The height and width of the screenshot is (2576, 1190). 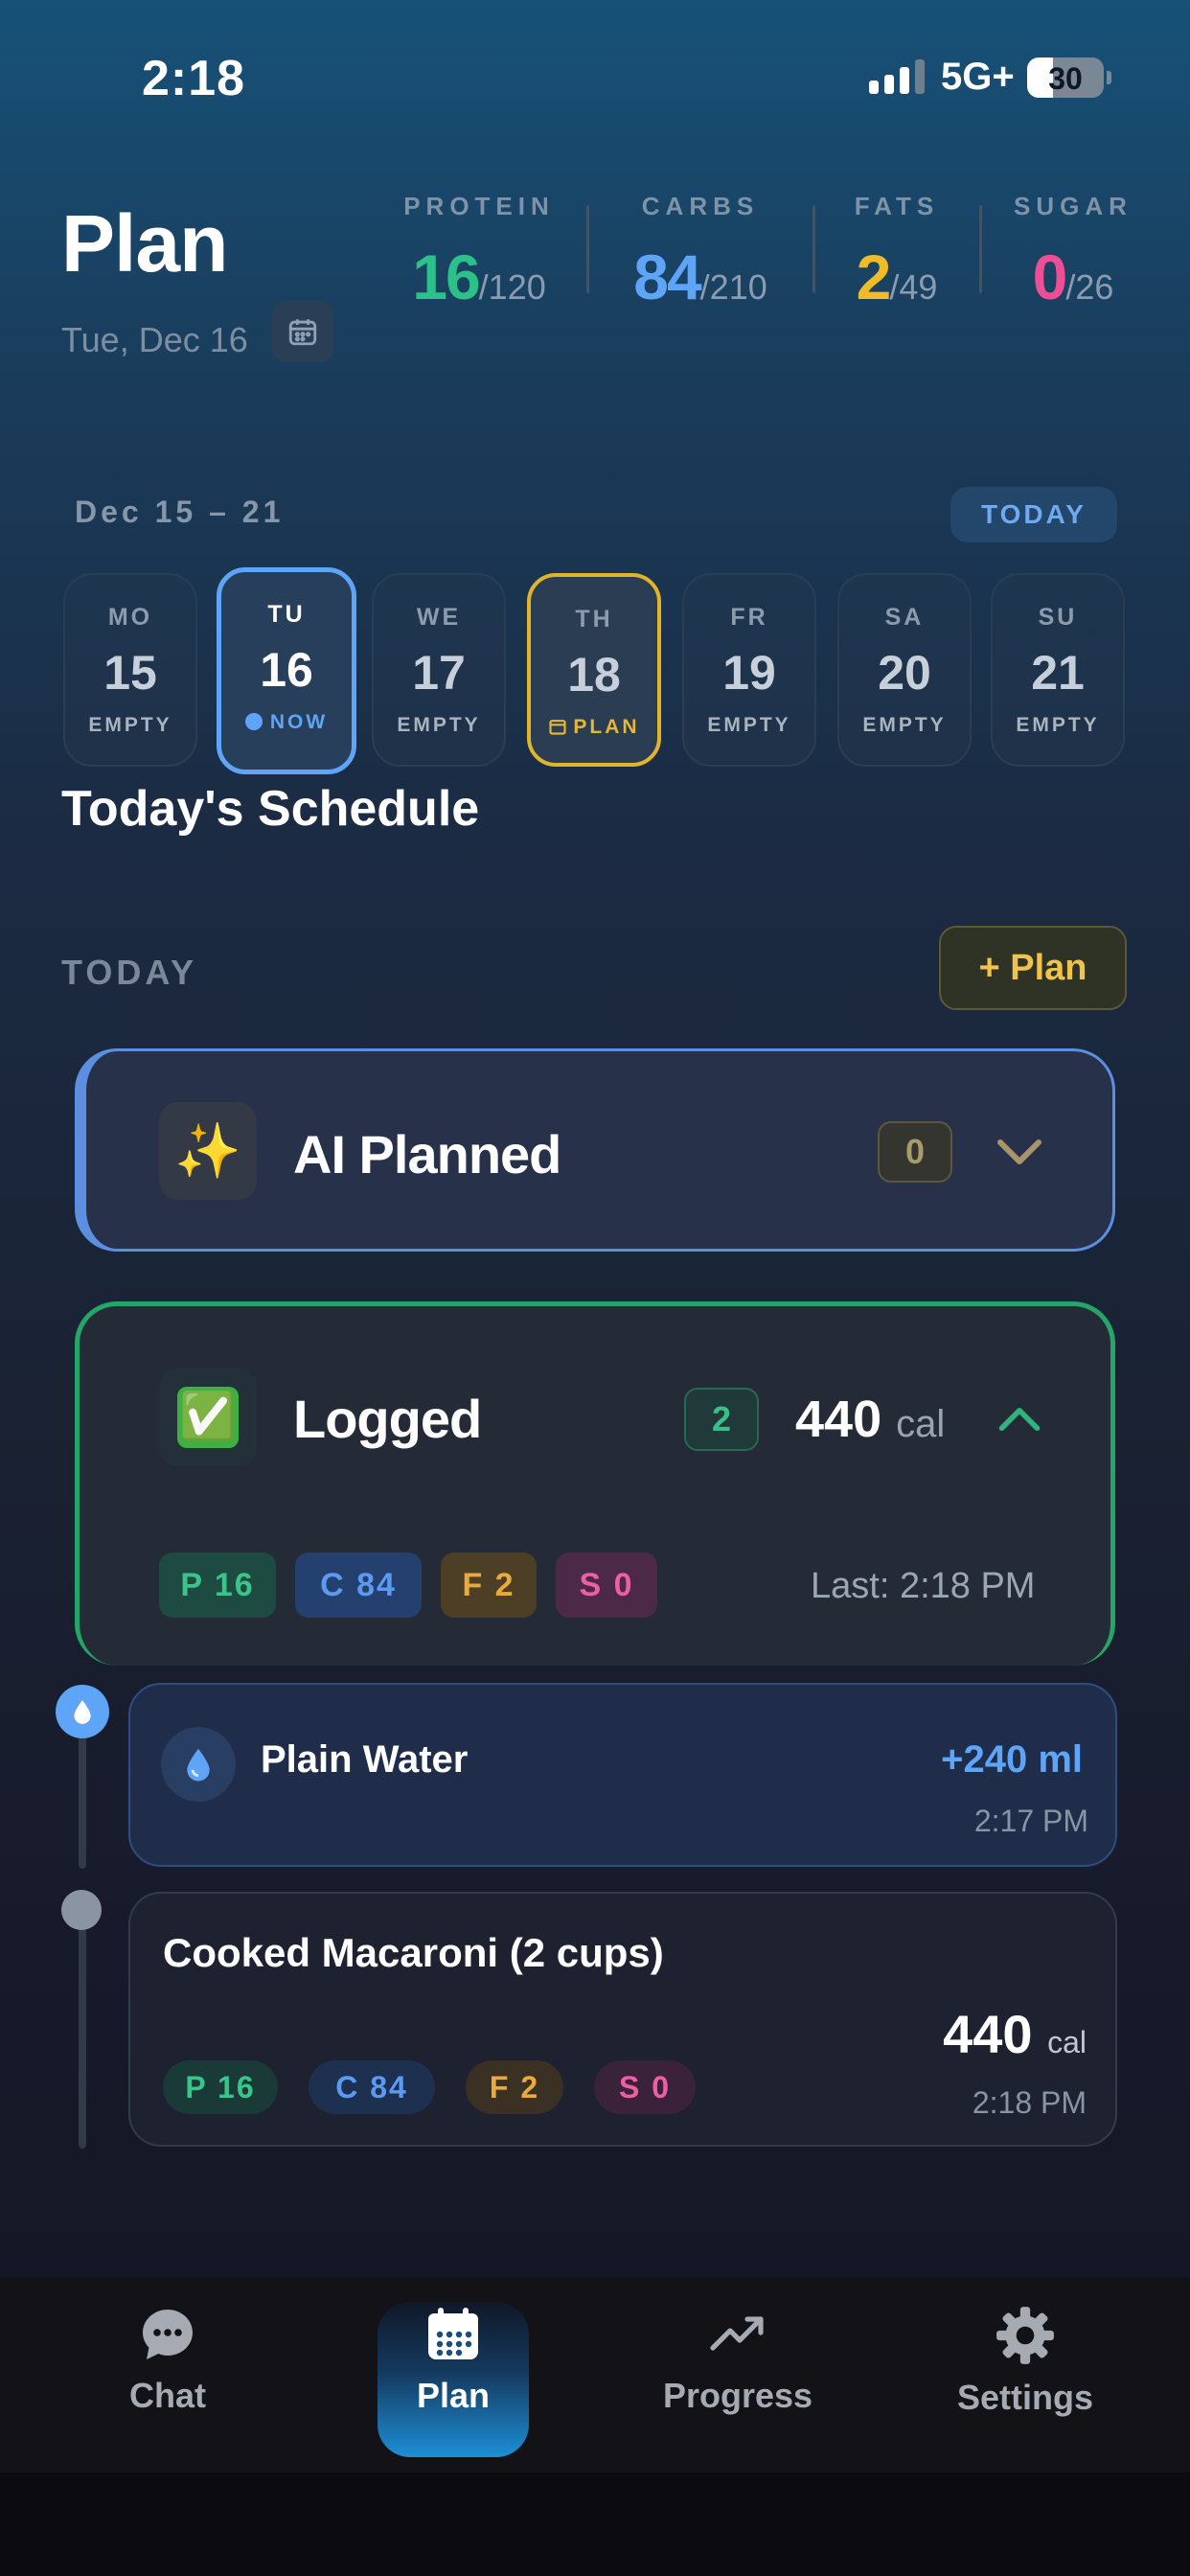 What do you see at coordinates (388, 1419) in the screenshot?
I see `logged-title: Logged` at bounding box center [388, 1419].